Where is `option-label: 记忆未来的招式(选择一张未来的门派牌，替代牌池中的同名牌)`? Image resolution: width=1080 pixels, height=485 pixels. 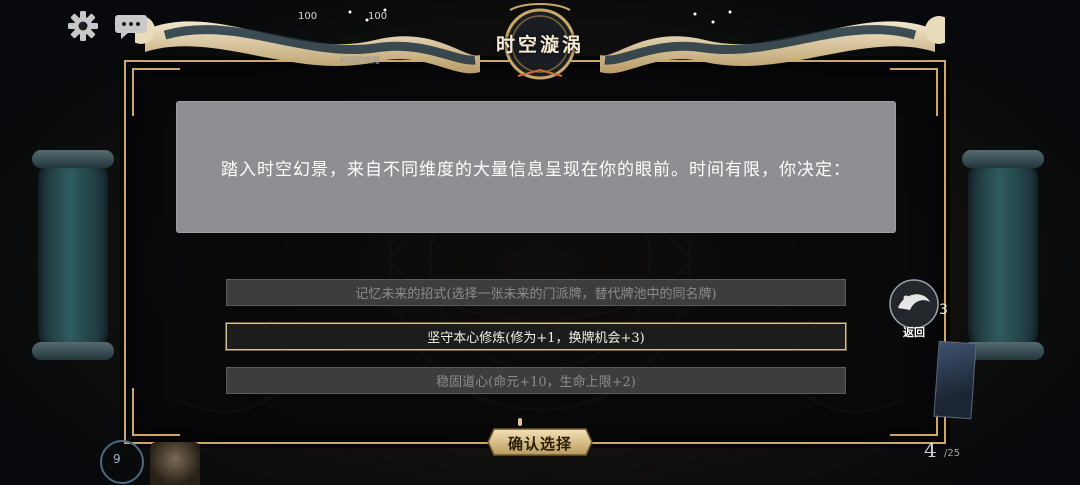 option-label: 记忆未来的招式(选择一张未来的门派牌，替代牌池中的同名牌) is located at coordinates (536, 294).